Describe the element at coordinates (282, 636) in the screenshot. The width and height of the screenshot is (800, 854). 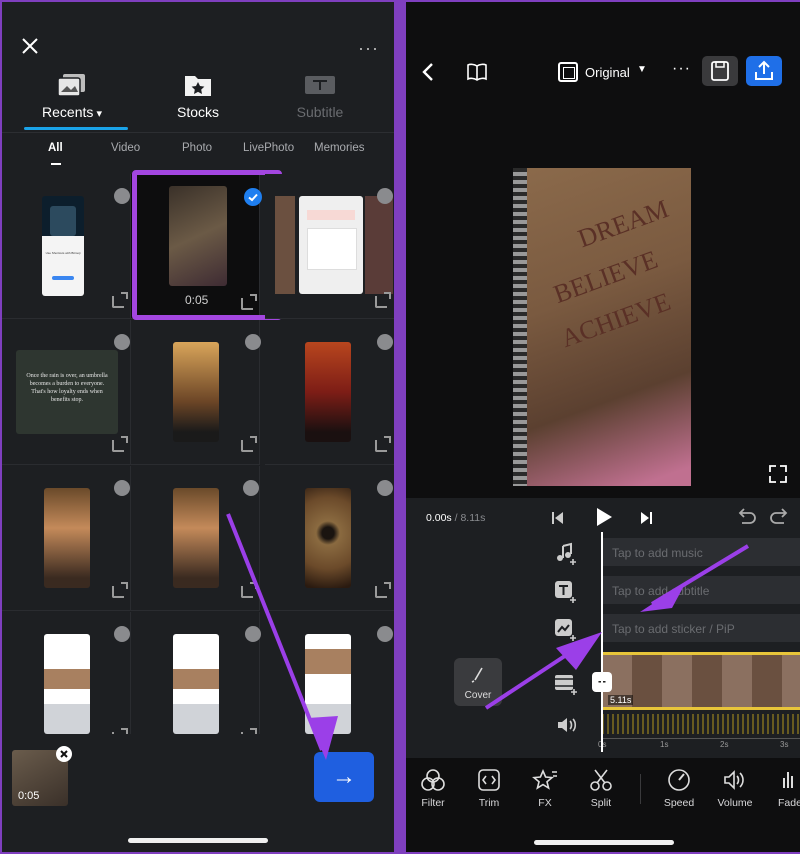
I see `annotation-arrow` at that location.